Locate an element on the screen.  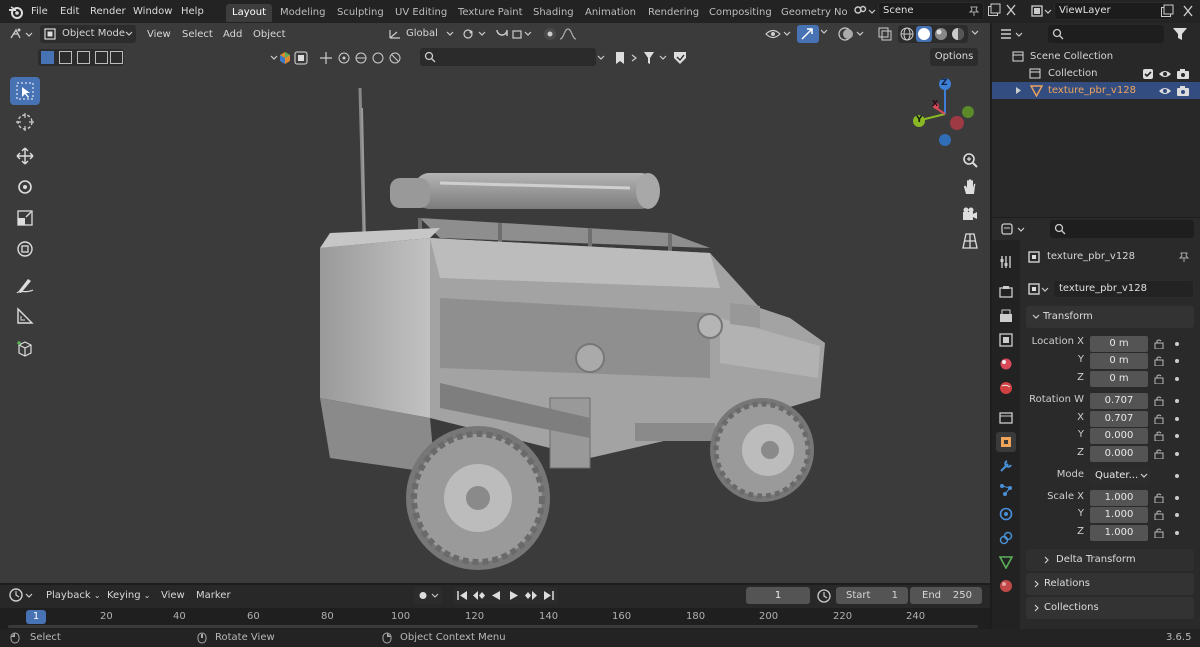
view-layer-icon is located at coordinates (1041, 11).